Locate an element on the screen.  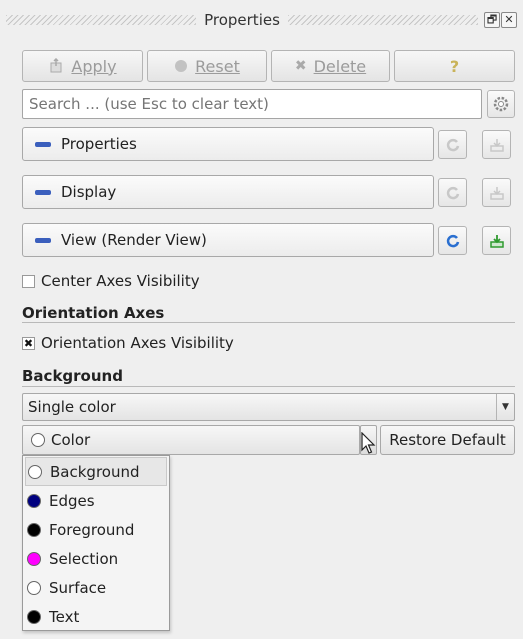
gear-icon is located at coordinates (501, 104).